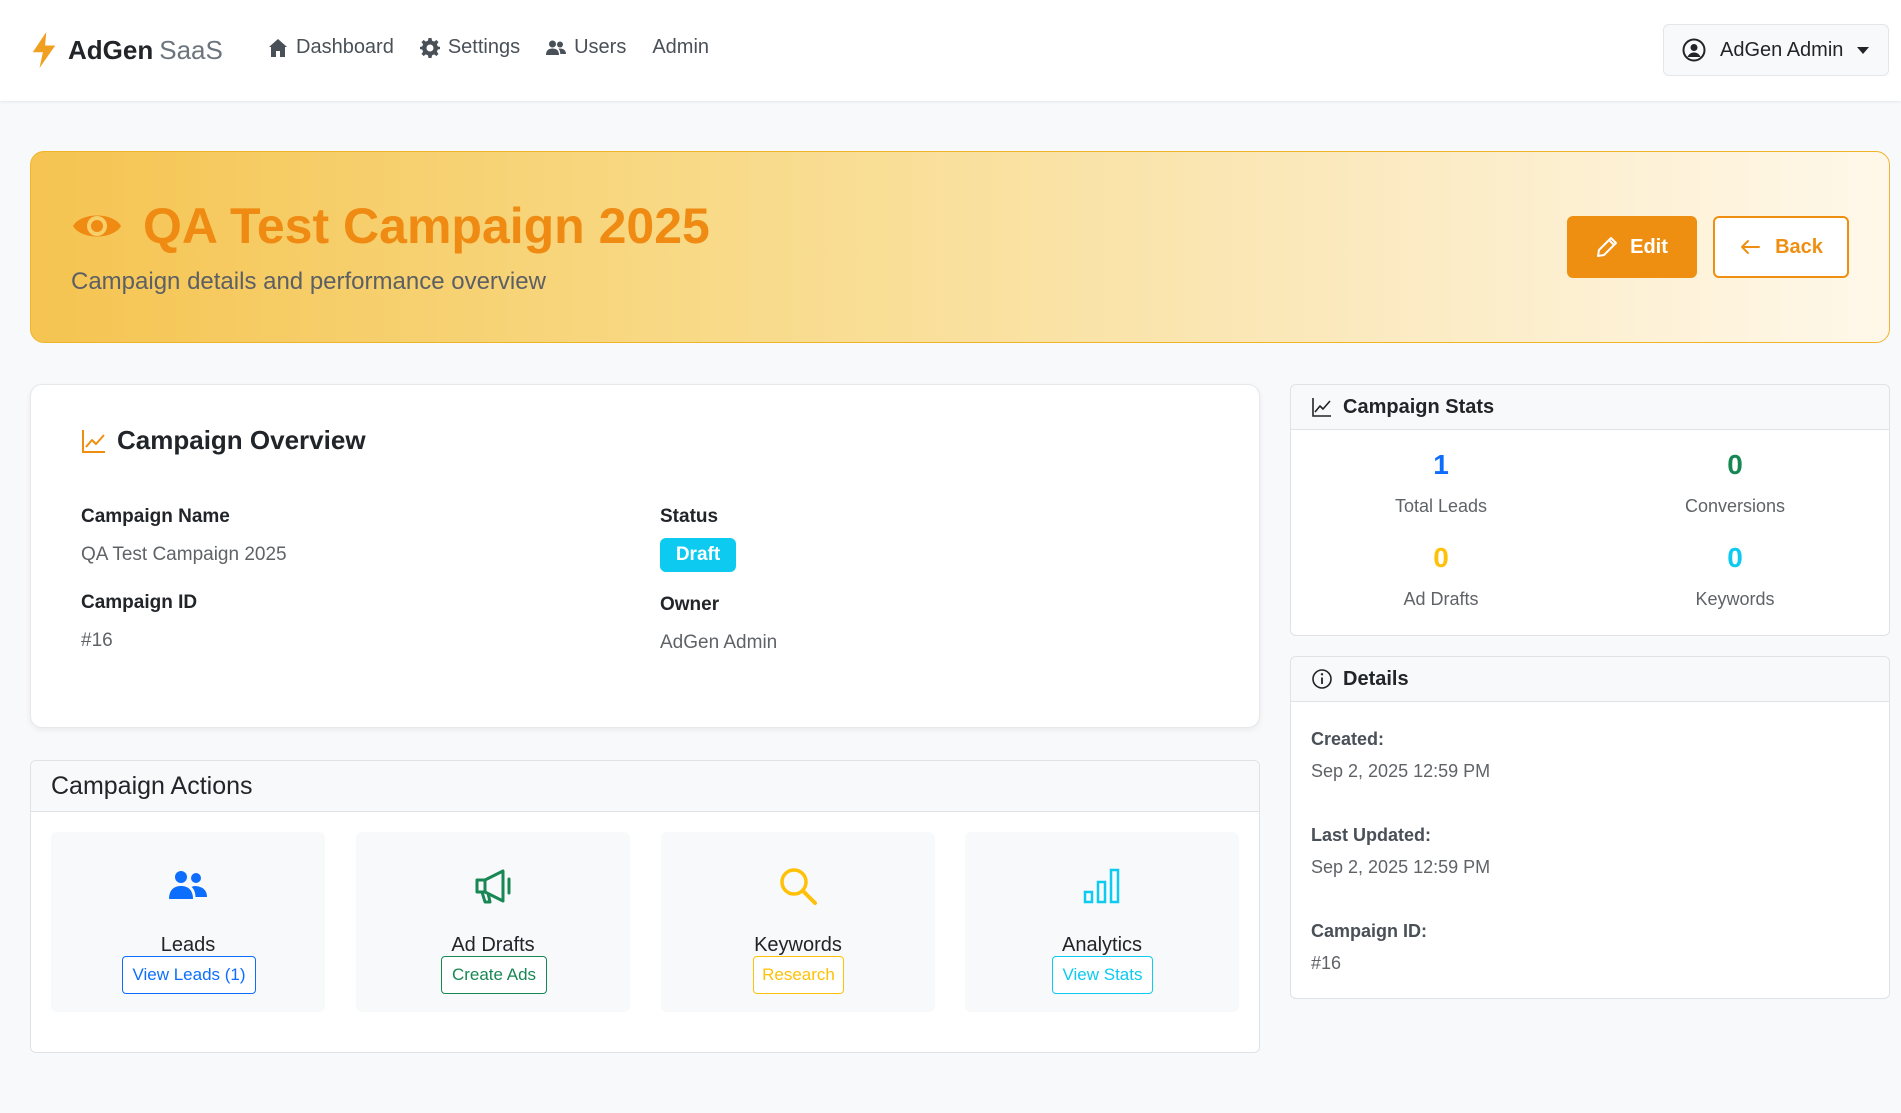 This screenshot has height=1113, width=1901. What do you see at coordinates (1371, 835) in the screenshot?
I see `updated-label: Last Updated:` at bounding box center [1371, 835].